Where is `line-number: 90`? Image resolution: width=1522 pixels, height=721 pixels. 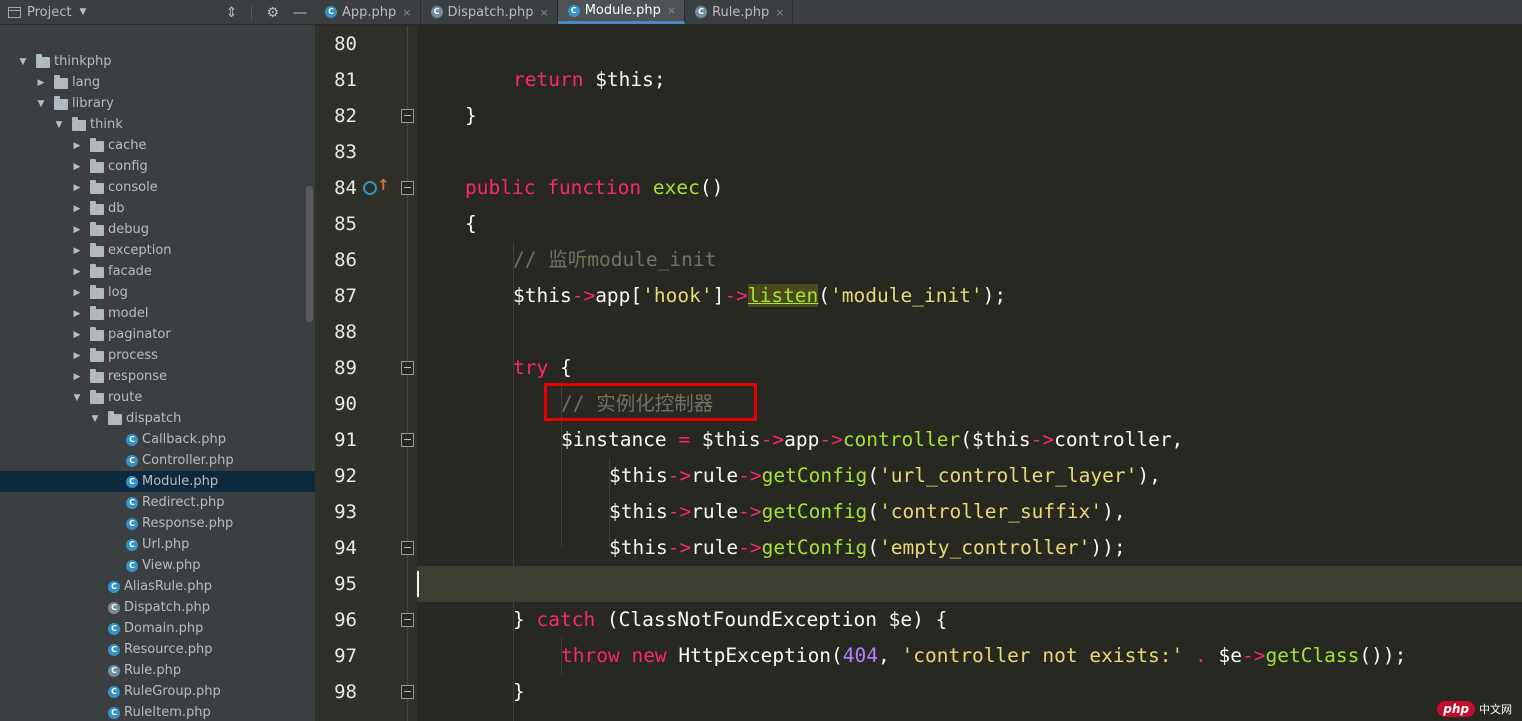 line-number: 90 is located at coordinates (336, 404).